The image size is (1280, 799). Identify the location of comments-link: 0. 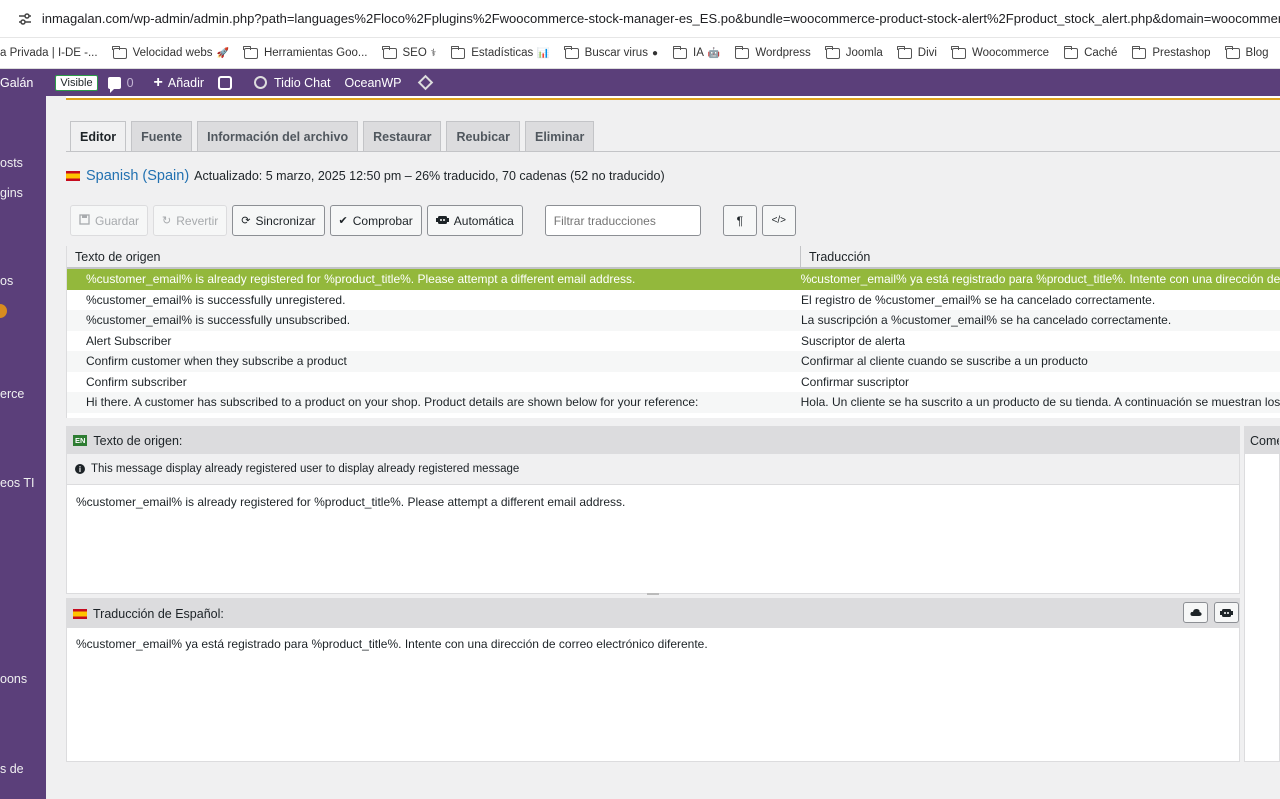
(123, 84).